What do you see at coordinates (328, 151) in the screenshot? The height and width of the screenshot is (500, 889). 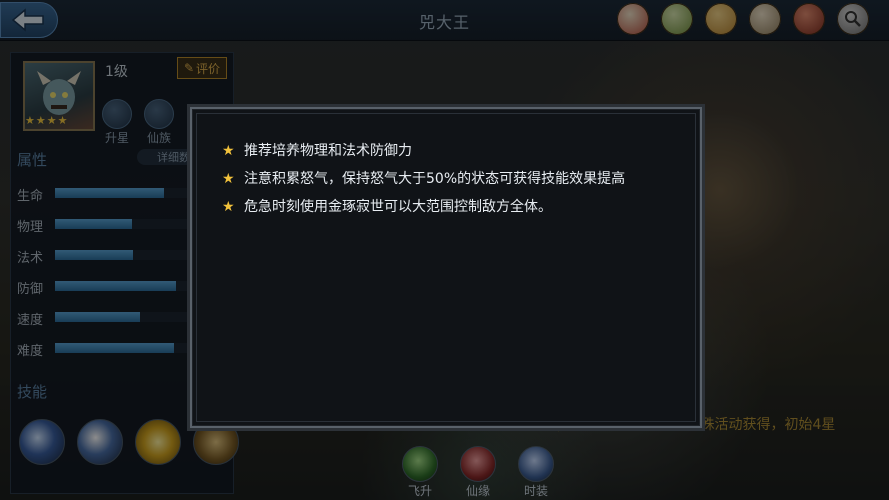 I see `tip-text: 推荐培养物理和法术防御力` at bounding box center [328, 151].